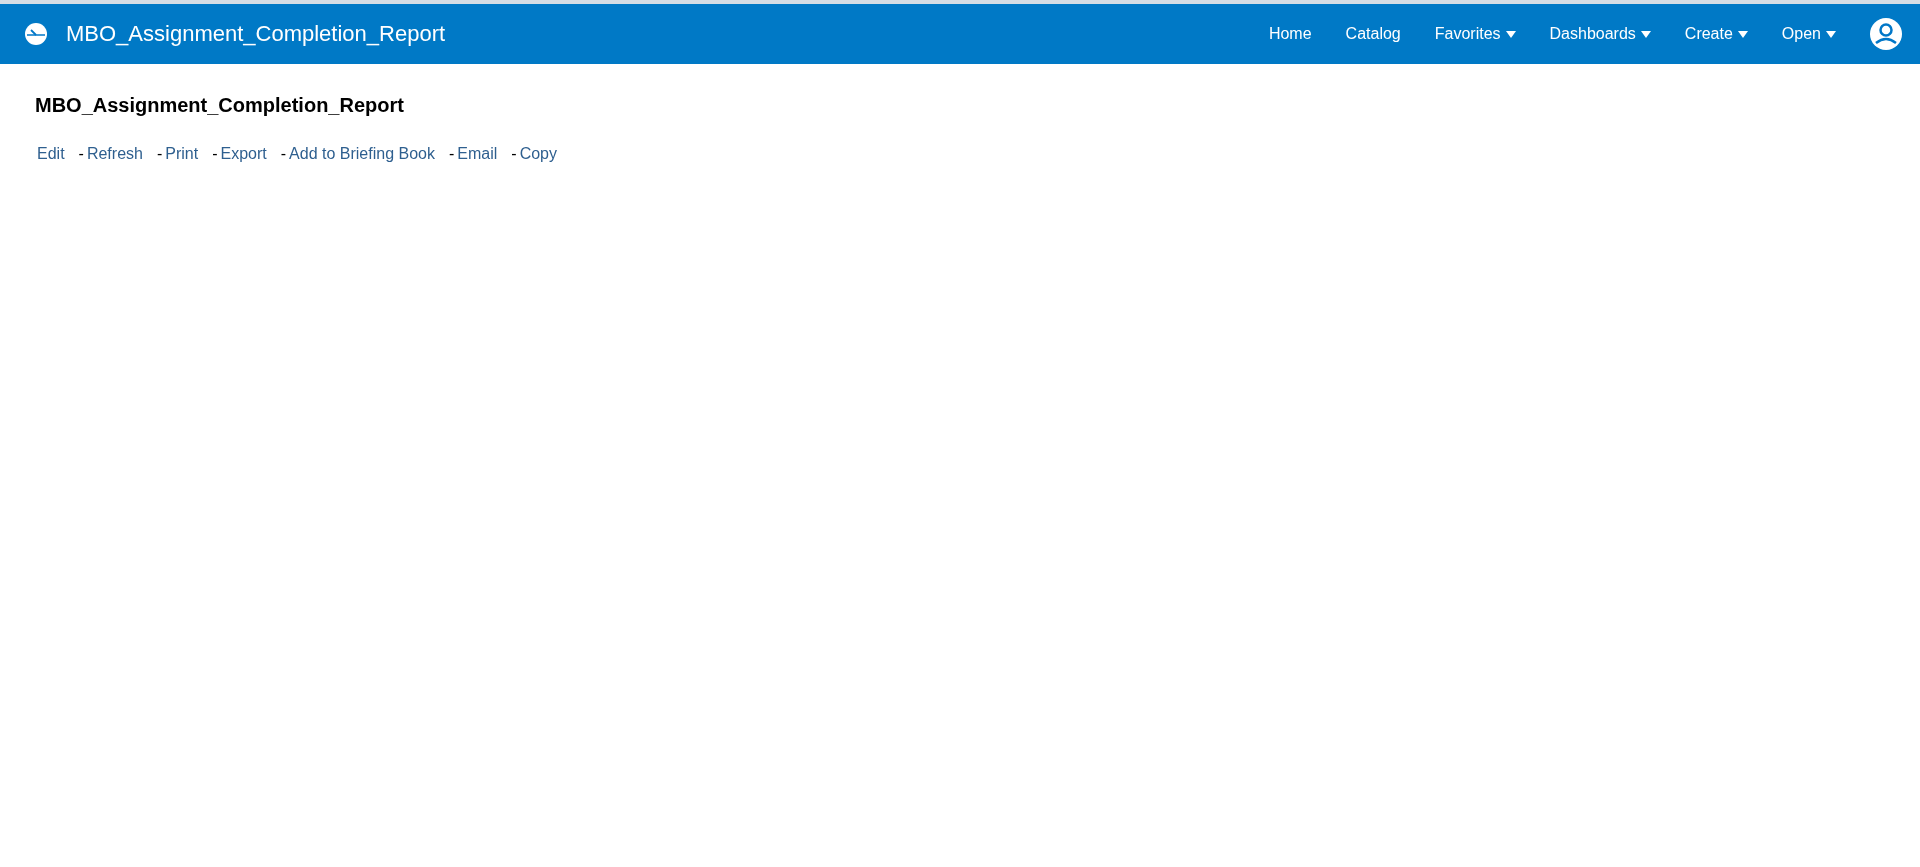  Describe the element at coordinates (256, 34) in the screenshot. I see `app-title: MBO_Assignment_Completion_Report` at that location.